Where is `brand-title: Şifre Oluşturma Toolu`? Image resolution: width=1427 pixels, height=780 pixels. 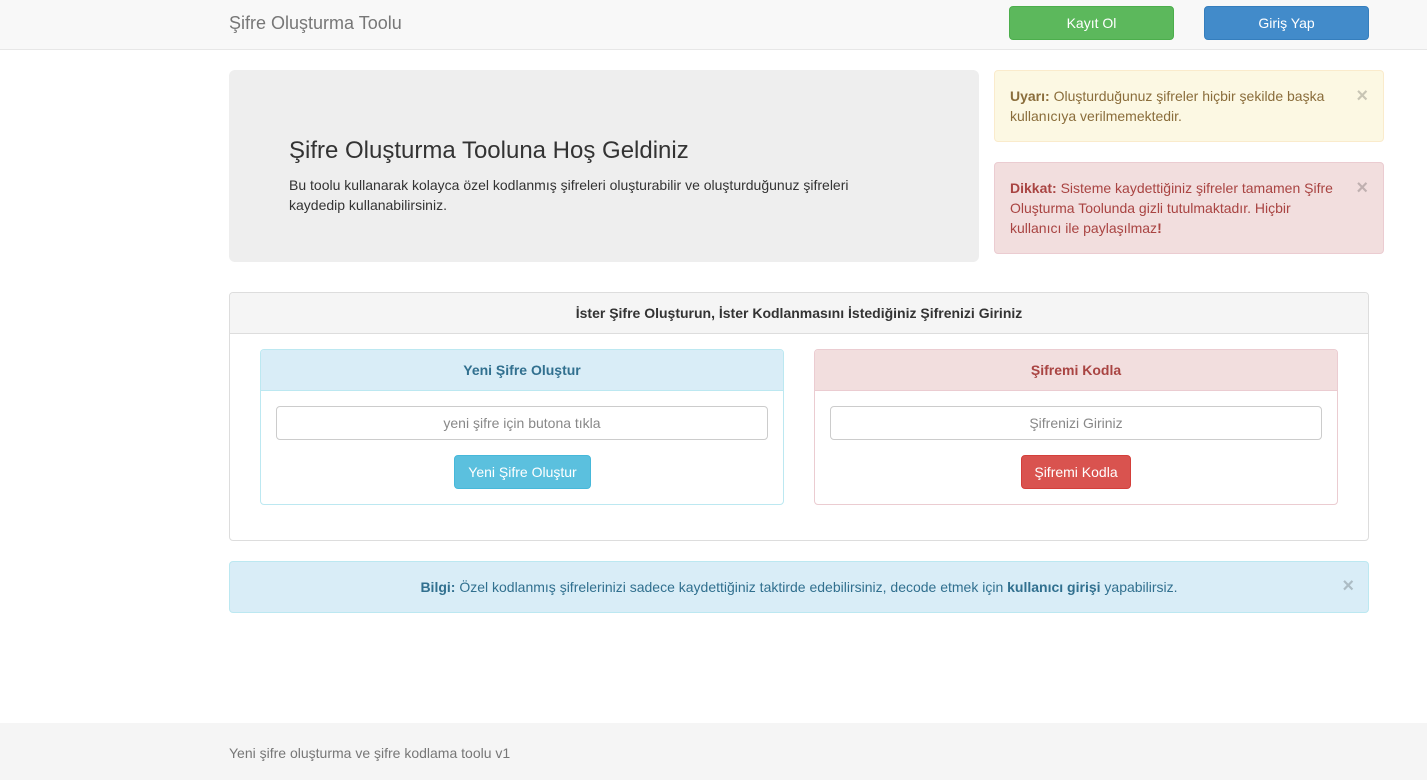
brand-title: Şifre Oluşturma Toolu is located at coordinates (315, 23).